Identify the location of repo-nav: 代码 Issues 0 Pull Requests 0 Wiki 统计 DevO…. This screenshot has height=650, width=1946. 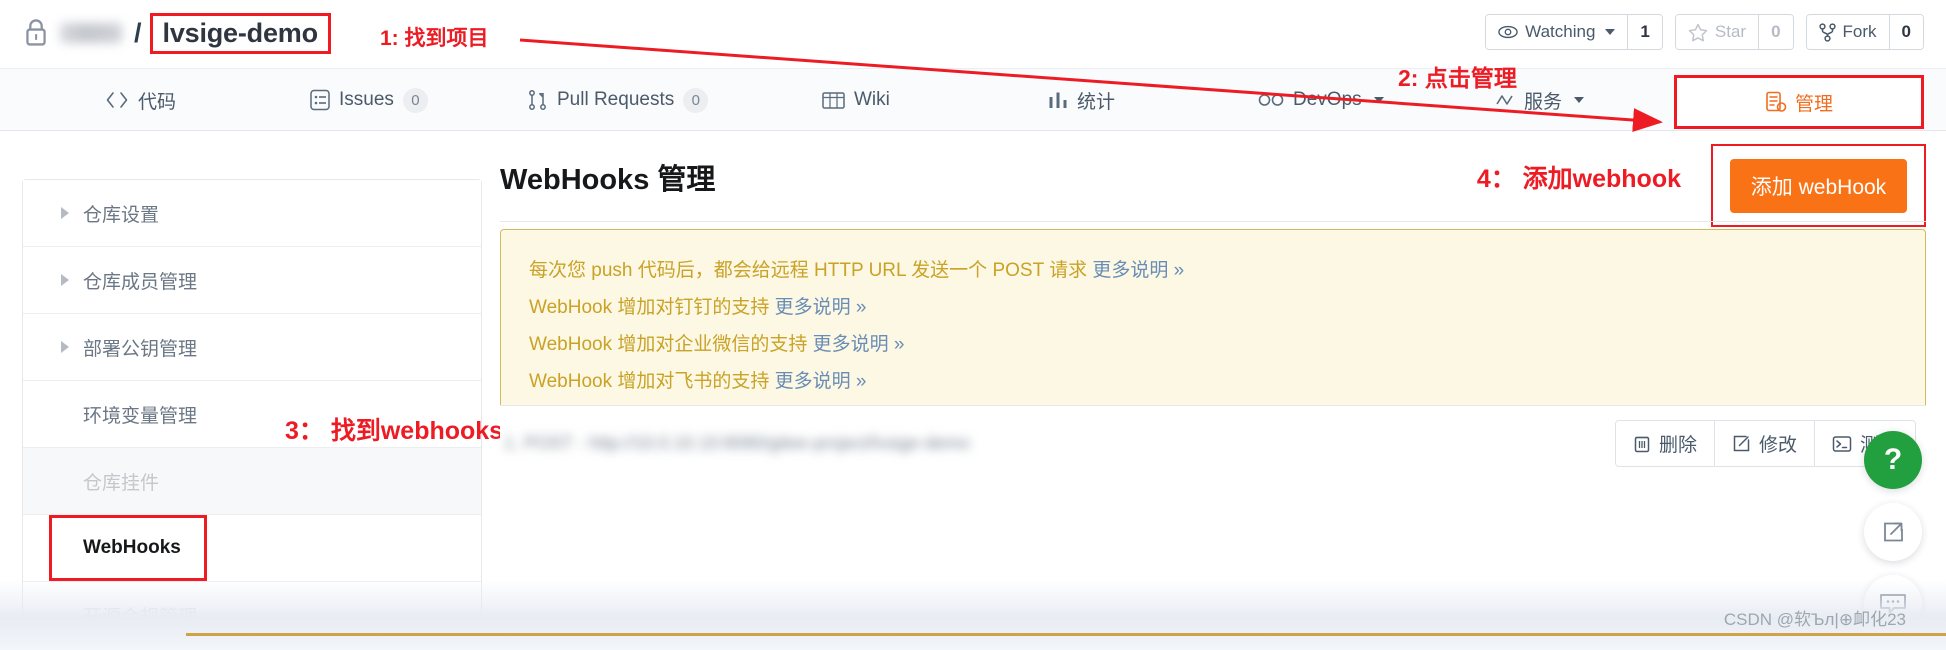
(973, 98).